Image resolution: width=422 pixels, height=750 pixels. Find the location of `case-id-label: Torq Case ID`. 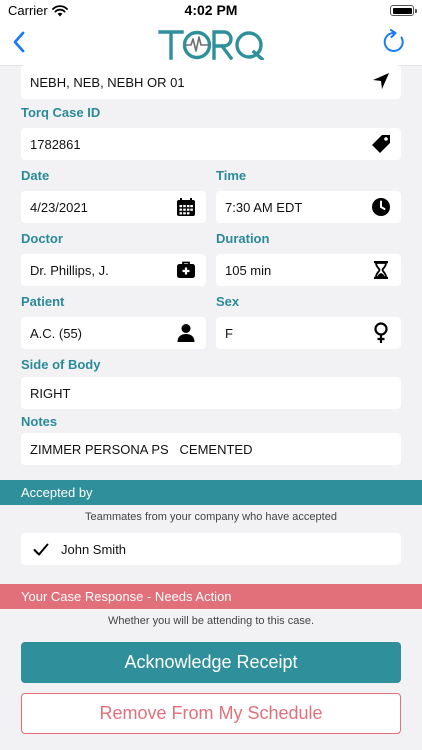

case-id-label: Torq Case ID is located at coordinates (61, 112).